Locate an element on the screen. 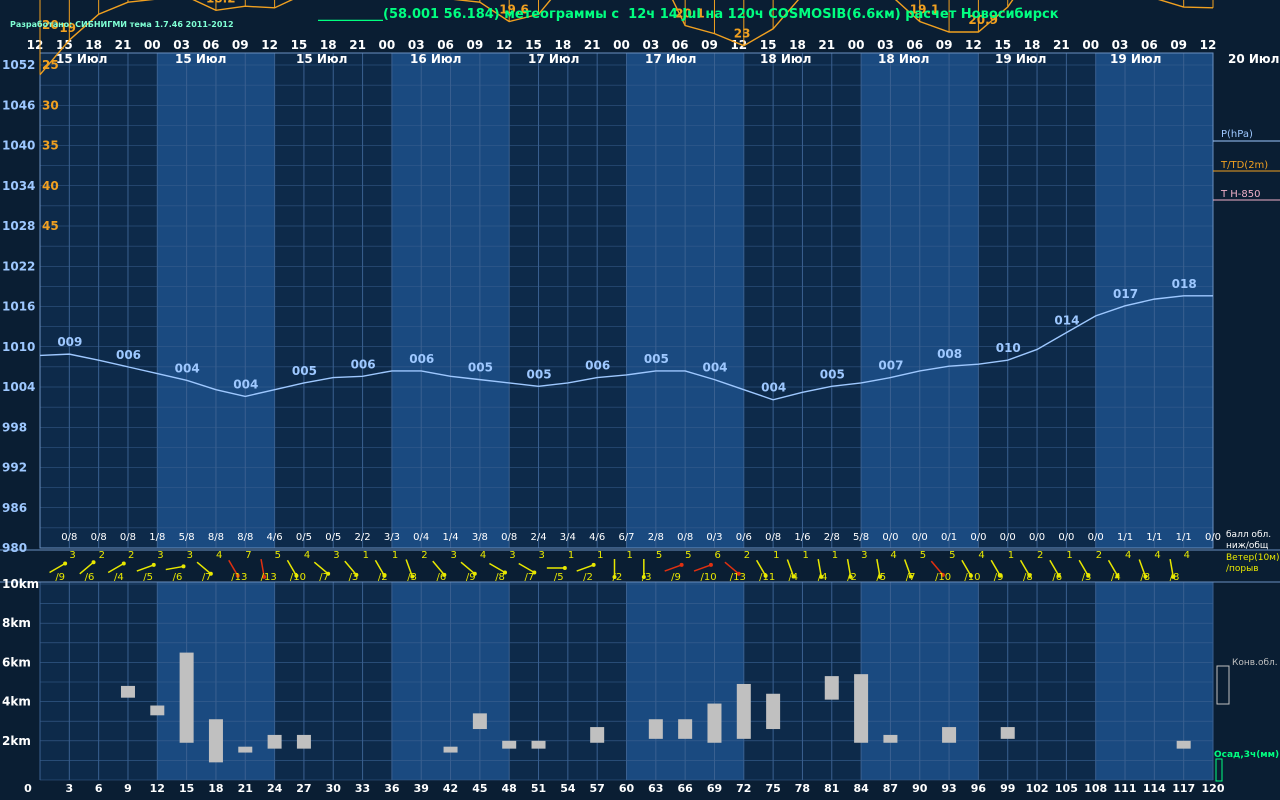 This screenshot has width=1280, height=800. forecast-hour: 84 is located at coordinates (861, 788).